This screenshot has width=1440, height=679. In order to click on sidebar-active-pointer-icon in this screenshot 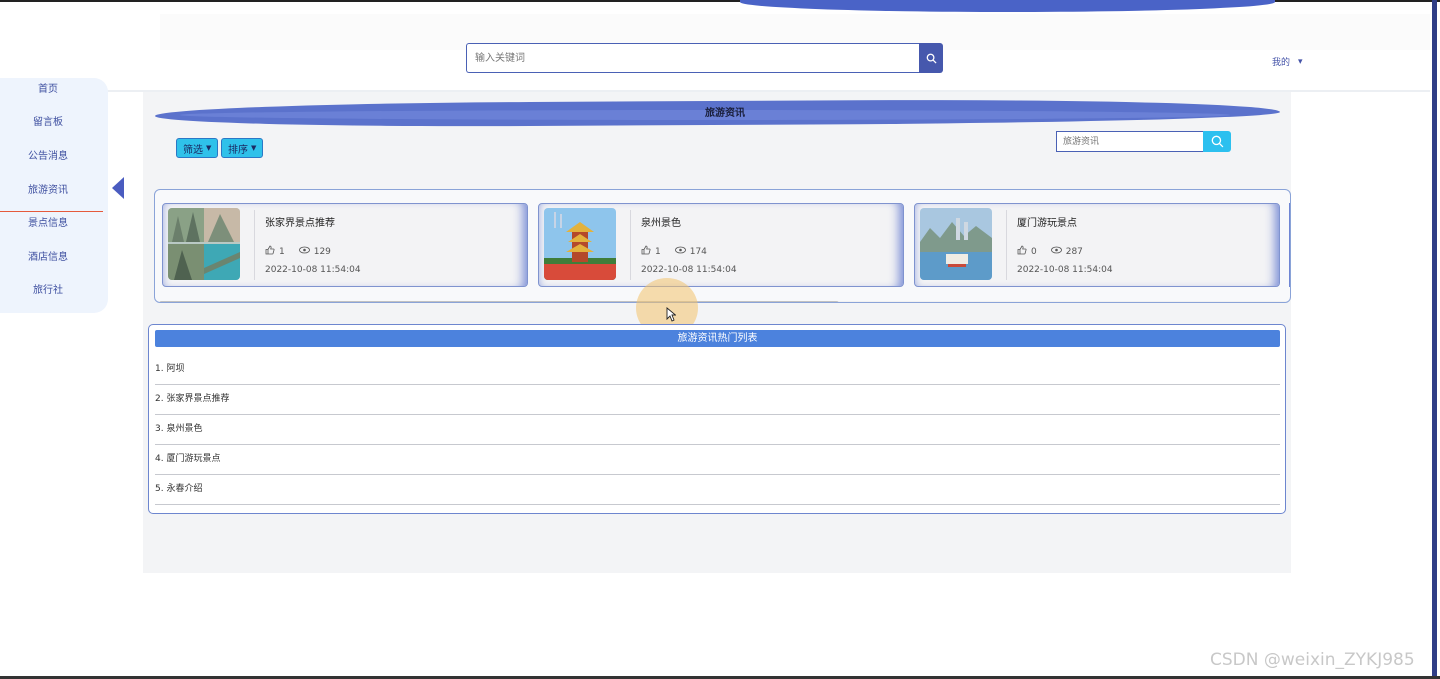, I will do `click(118, 188)`.